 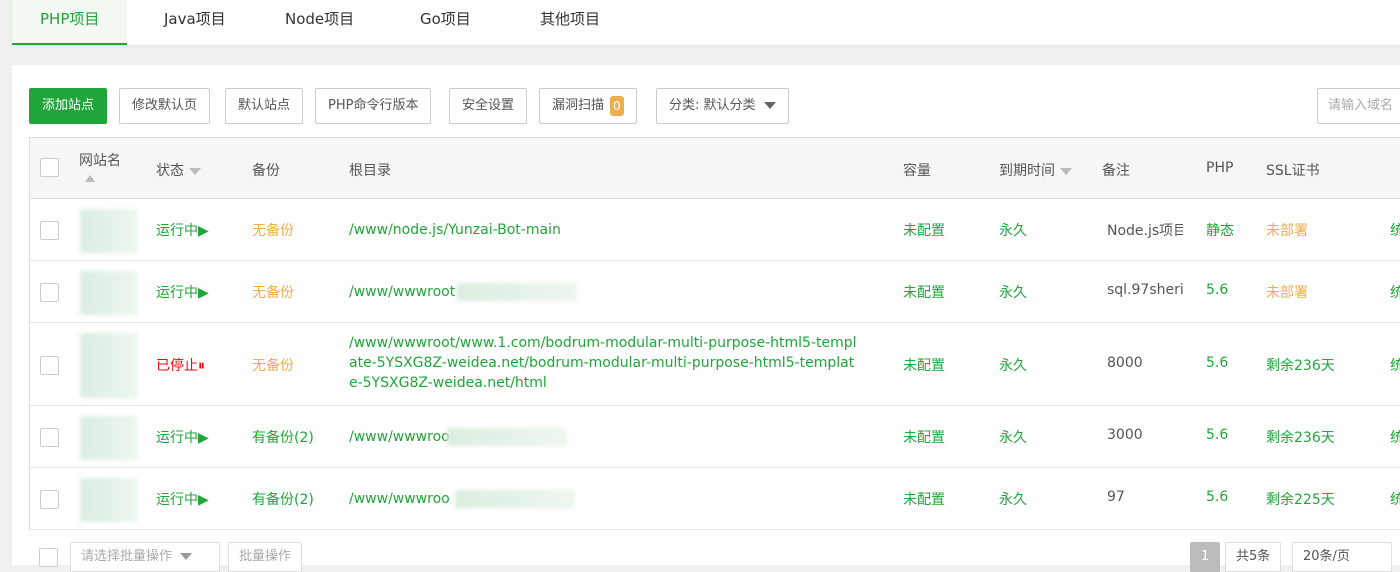 What do you see at coordinates (319, 22) in the screenshot?
I see `tab-node: Node项目` at bounding box center [319, 22].